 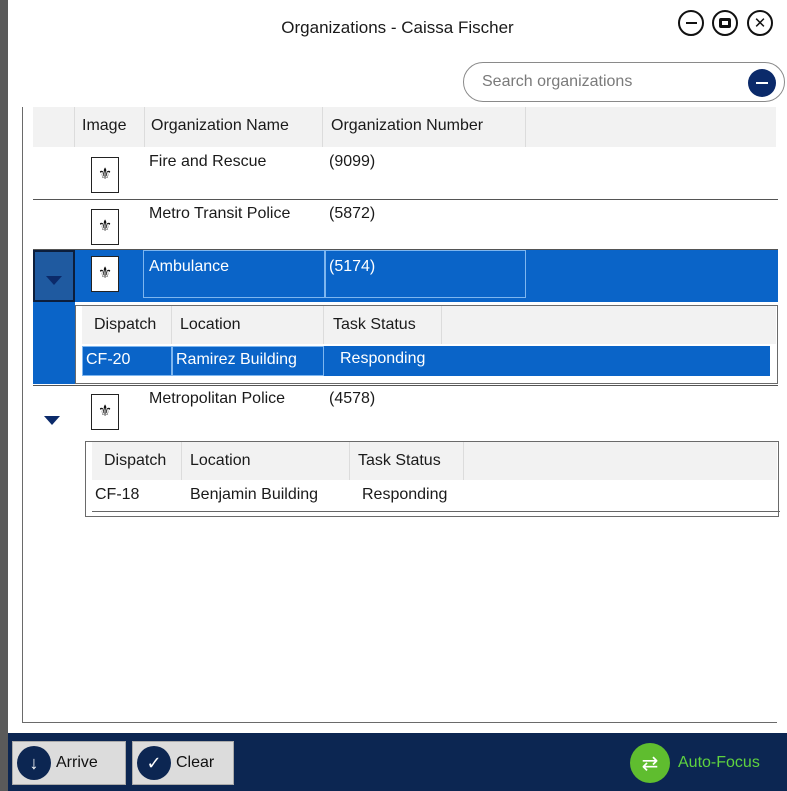 I want to click on arrive-button: ↓ Arrive, so click(x=69, y=763).